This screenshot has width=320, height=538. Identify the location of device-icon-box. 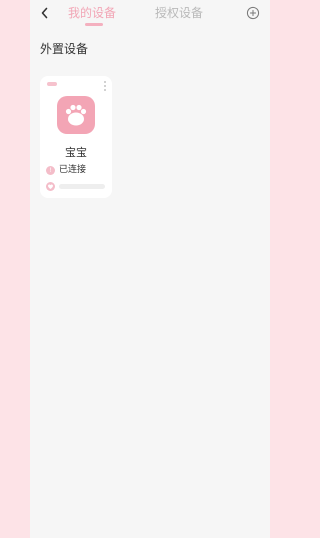
(76, 115).